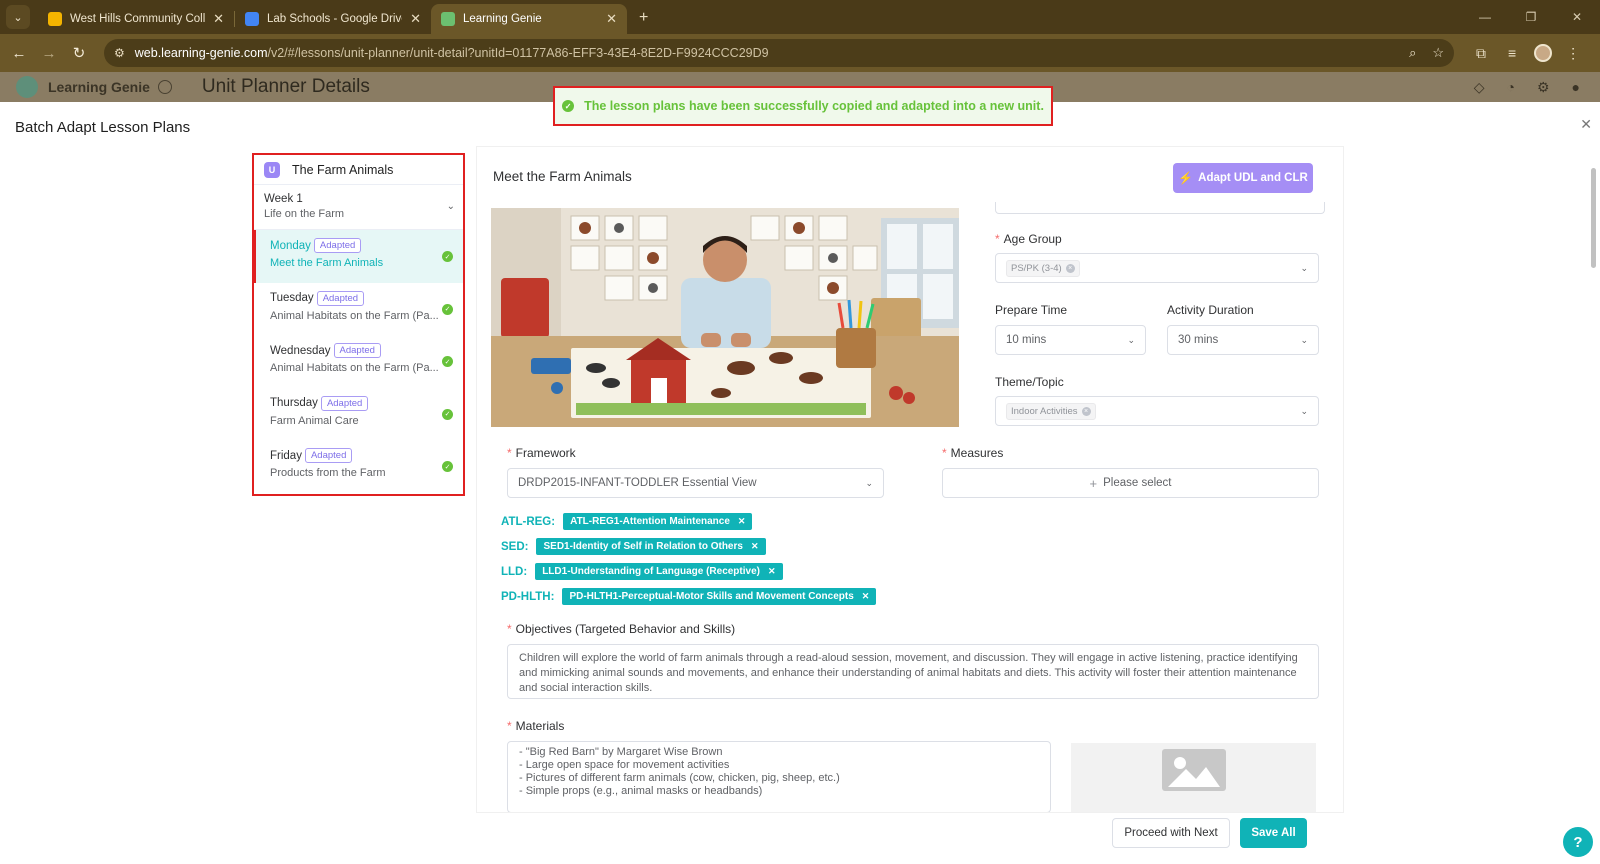 Image resolution: width=1600 pixels, height=864 pixels. Describe the element at coordinates (333, 19) in the screenshot. I see `browser-tab: Lab Schools - Google Drive ✕` at that location.